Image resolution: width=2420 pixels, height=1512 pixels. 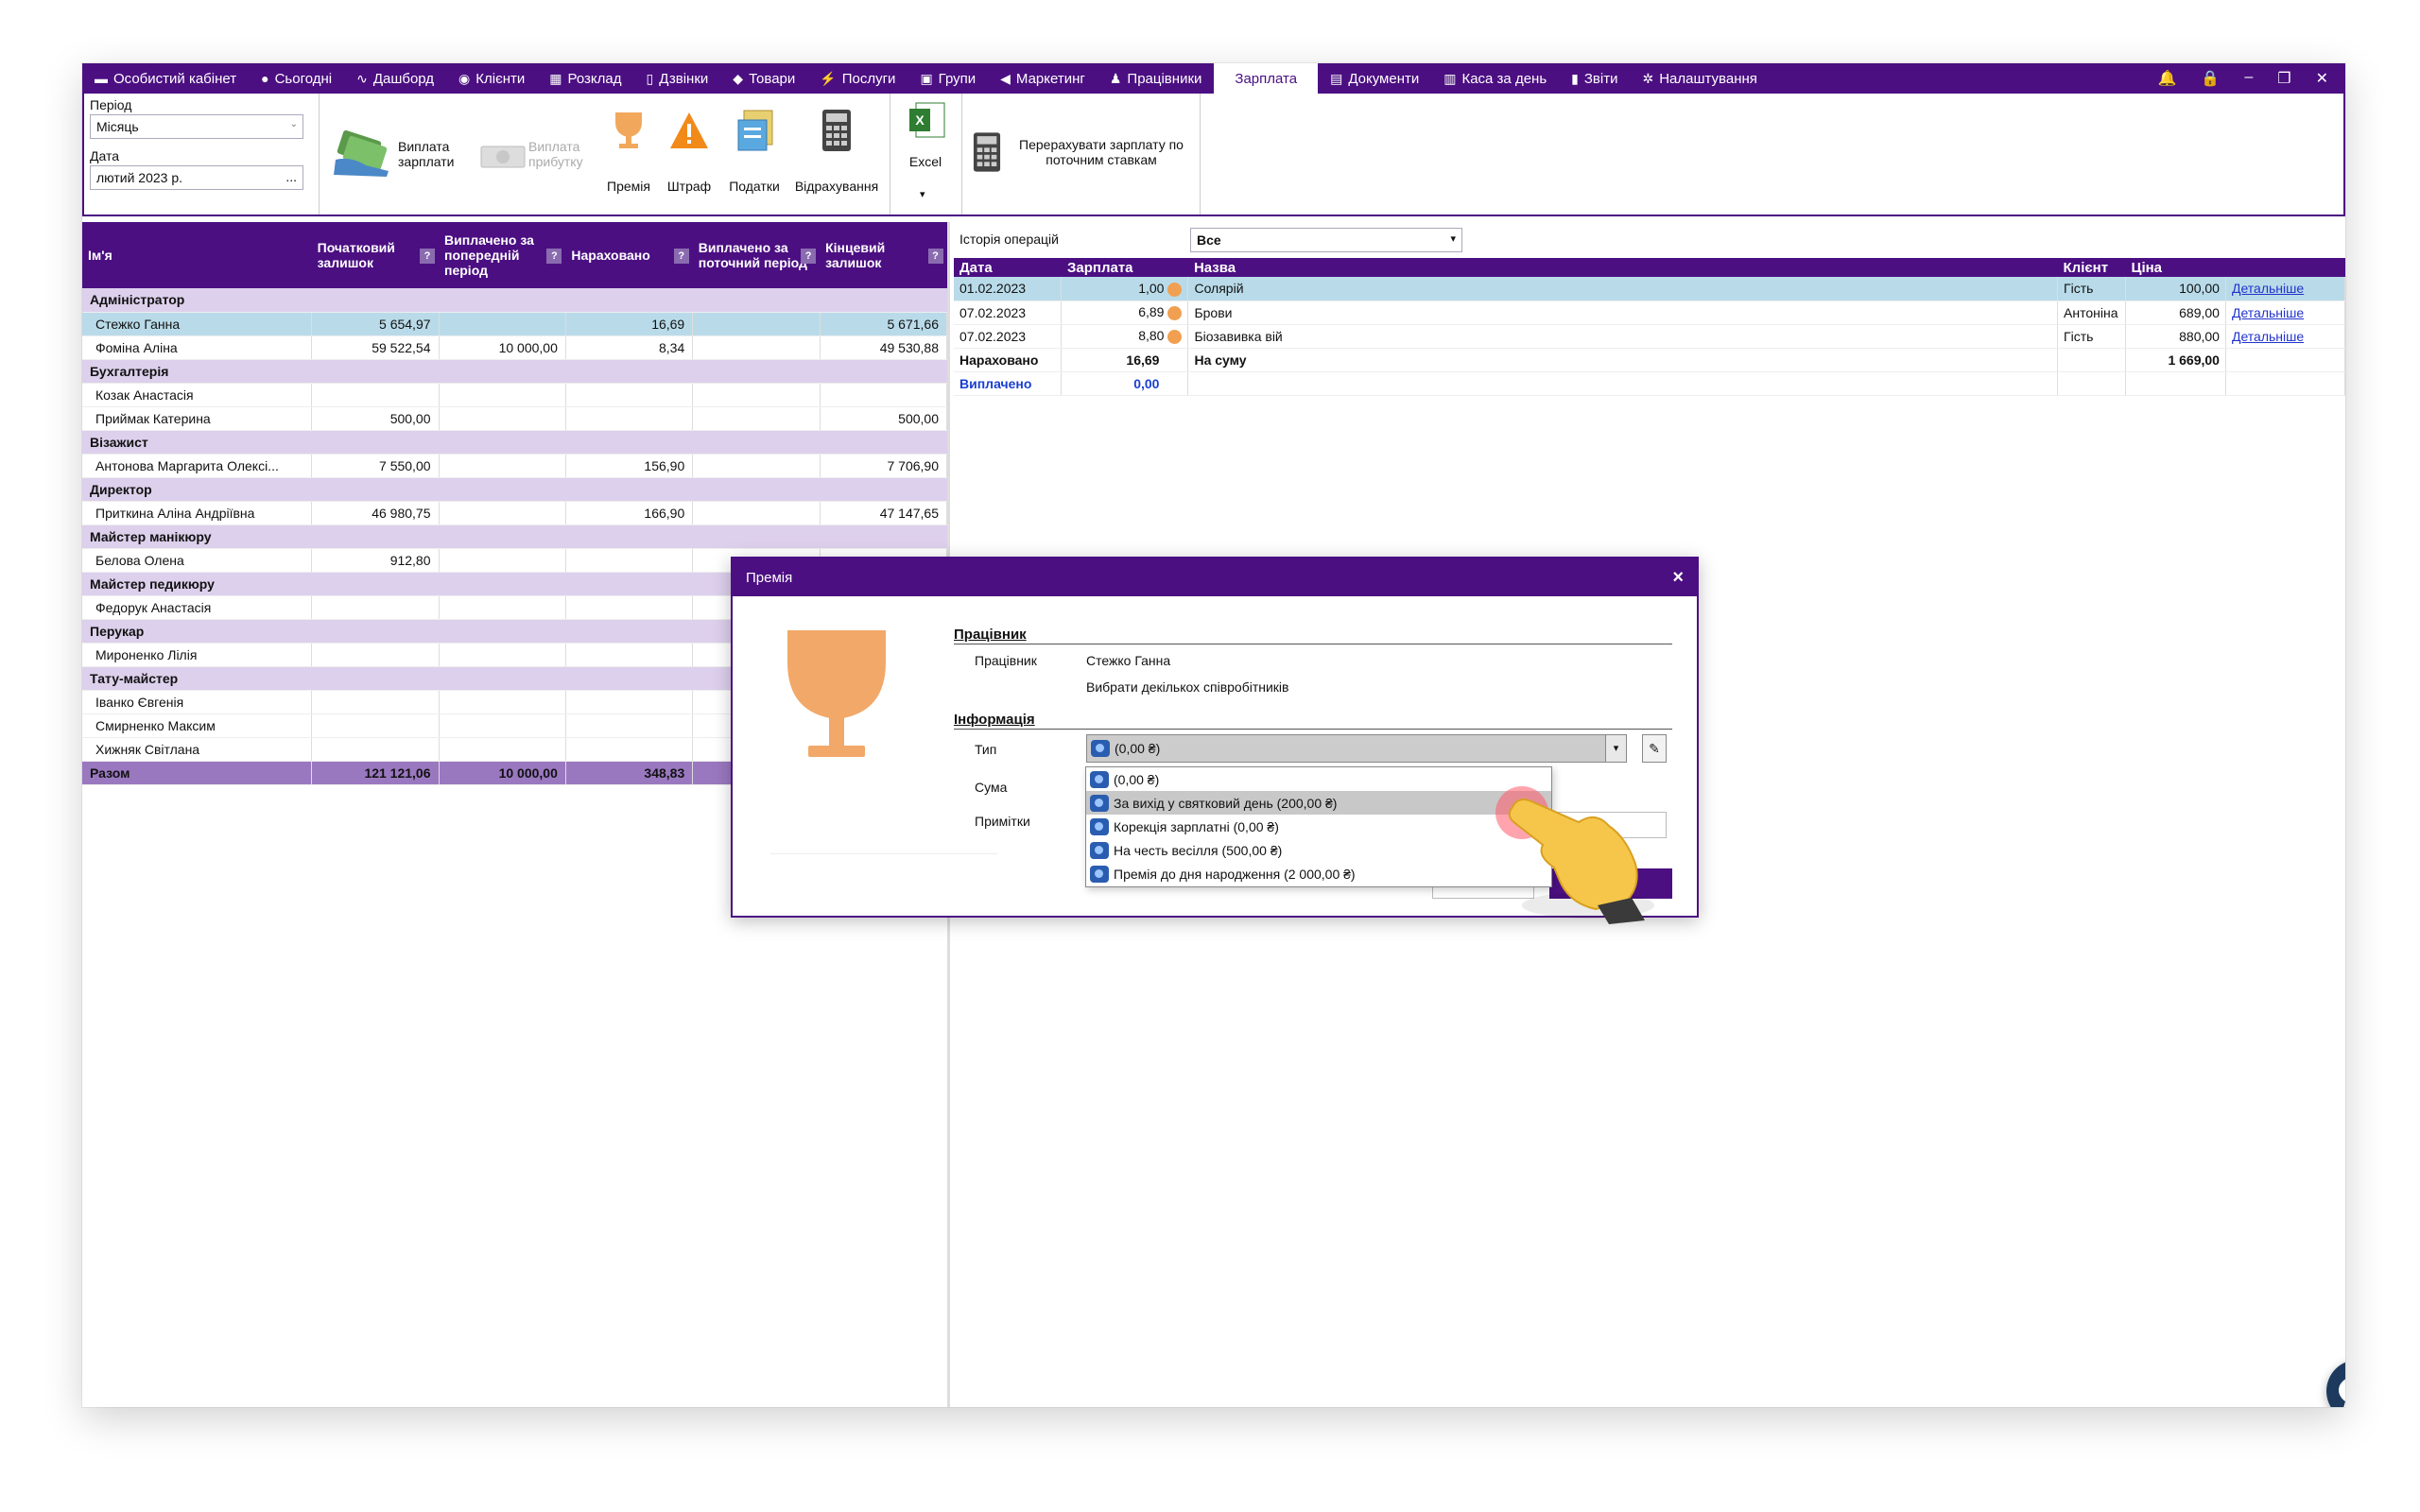 What do you see at coordinates (1356, 748) in the screenshot?
I see `type-select: (0,00 ₴) ▾` at bounding box center [1356, 748].